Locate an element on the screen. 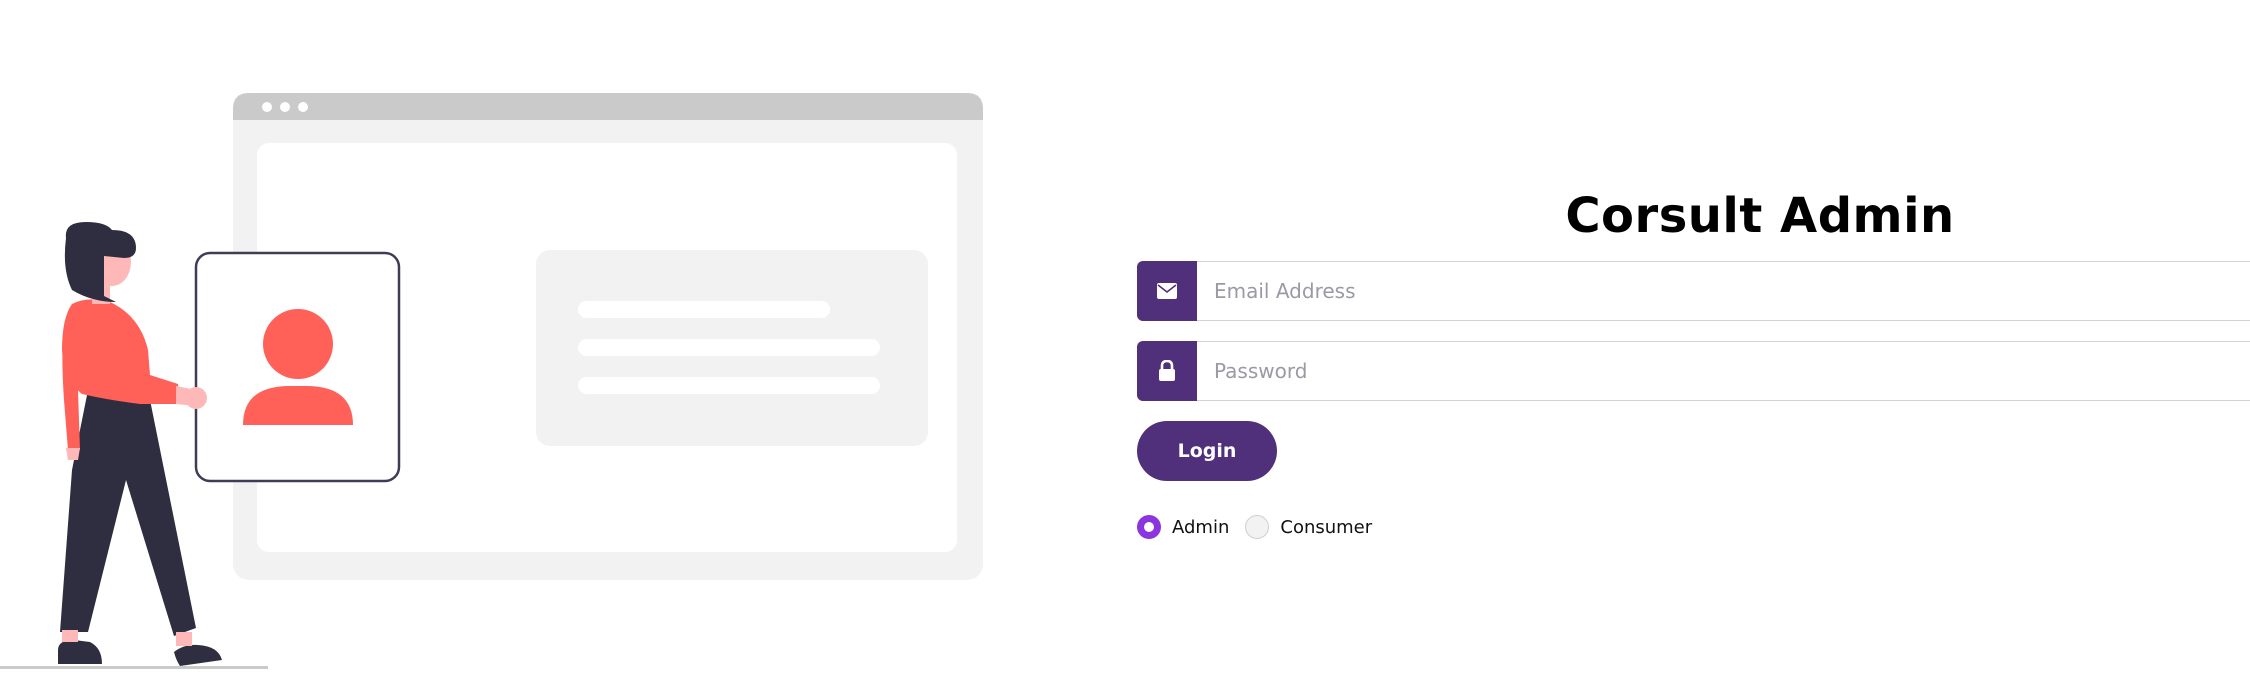  email-field-group is located at coordinates (1693, 291).